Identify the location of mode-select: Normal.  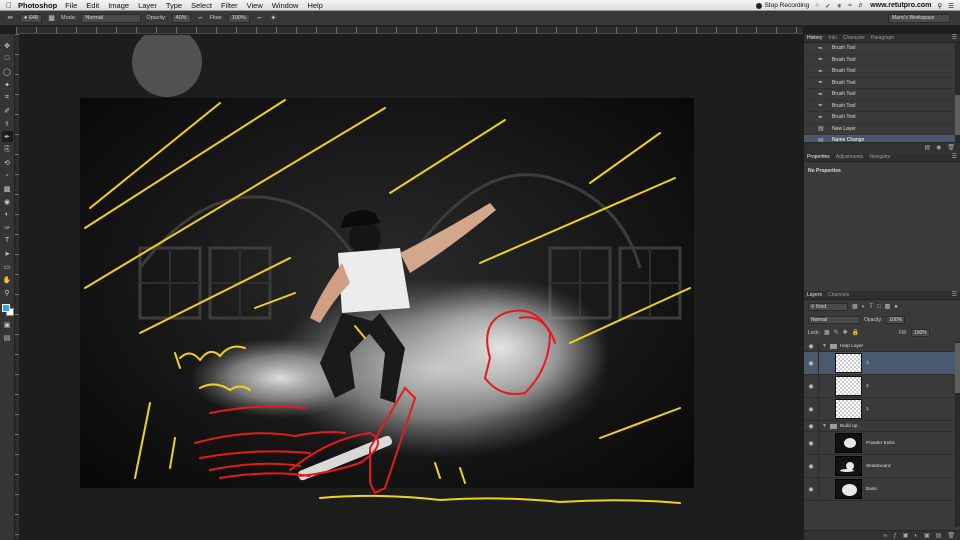
(111, 18).